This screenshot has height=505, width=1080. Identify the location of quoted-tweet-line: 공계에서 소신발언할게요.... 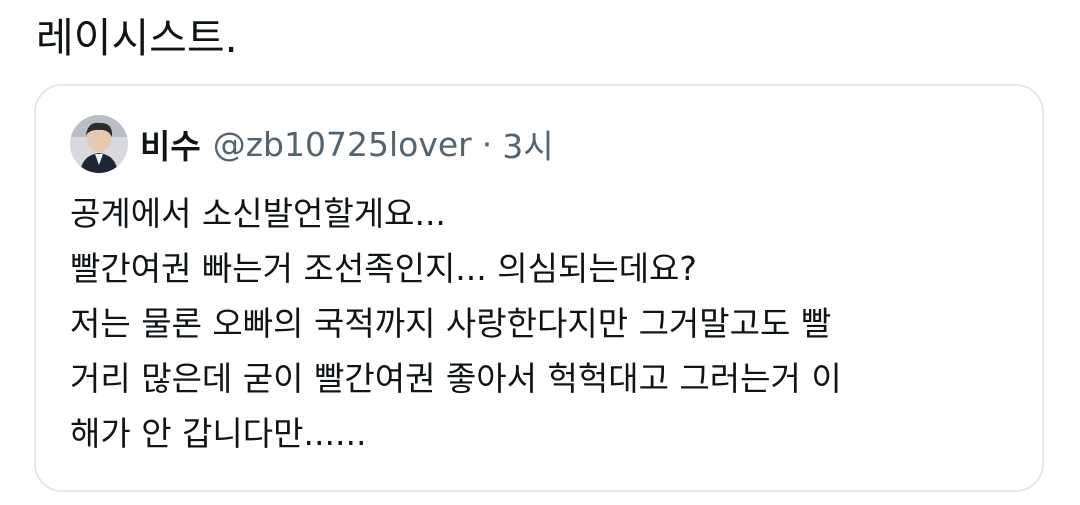
(258, 213).